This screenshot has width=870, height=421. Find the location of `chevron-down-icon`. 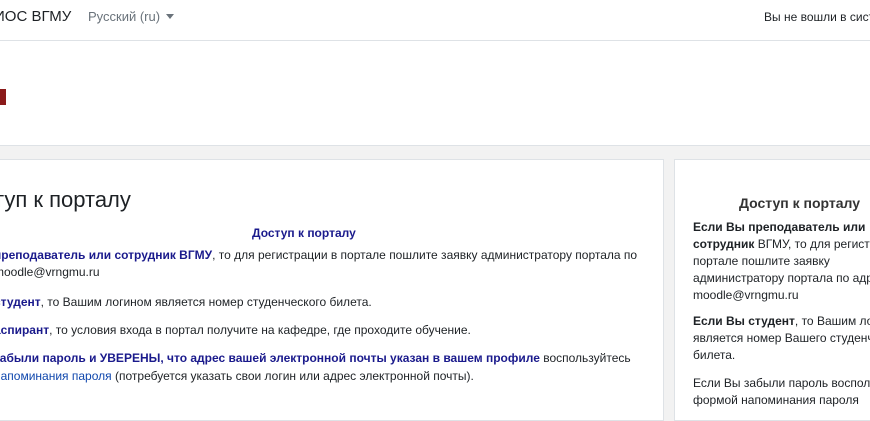

chevron-down-icon is located at coordinates (170, 16).